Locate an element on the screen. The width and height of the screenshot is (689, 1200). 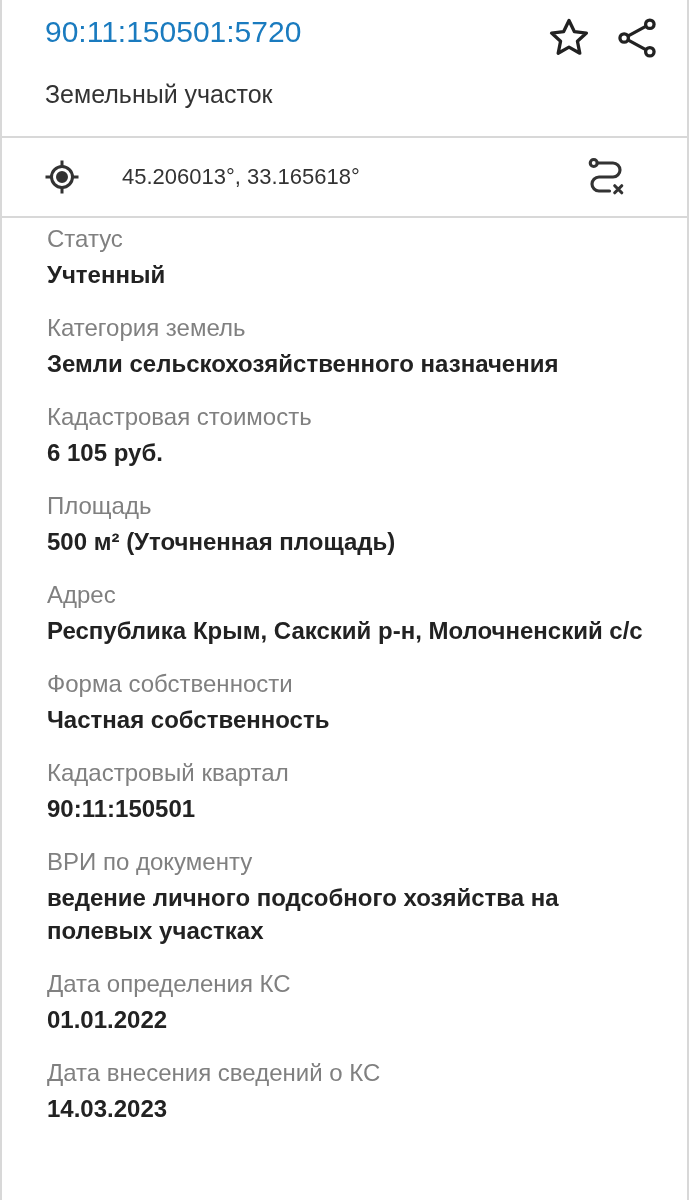
field-label: ВРИ по документу is located at coordinates (150, 862).